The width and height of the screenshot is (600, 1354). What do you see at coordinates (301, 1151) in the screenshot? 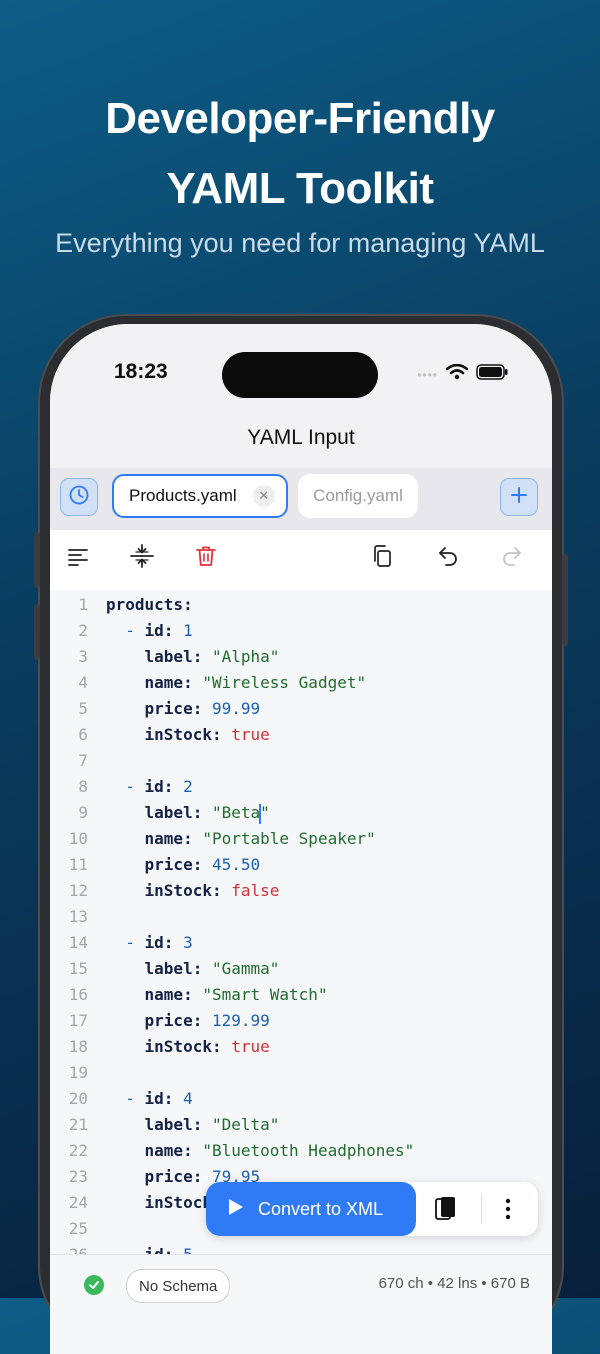
I see `code-line: 22 name: "Bluetooth Headphones"` at bounding box center [301, 1151].